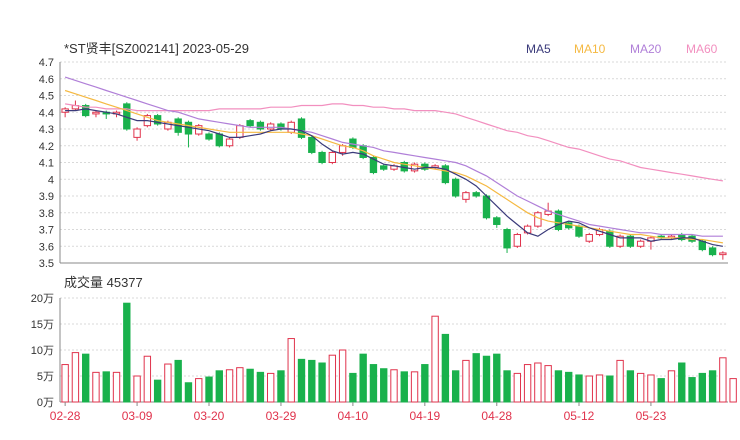  What do you see at coordinates (579, 416) in the screenshot?
I see `x-tick-label: 05-12` at bounding box center [579, 416].